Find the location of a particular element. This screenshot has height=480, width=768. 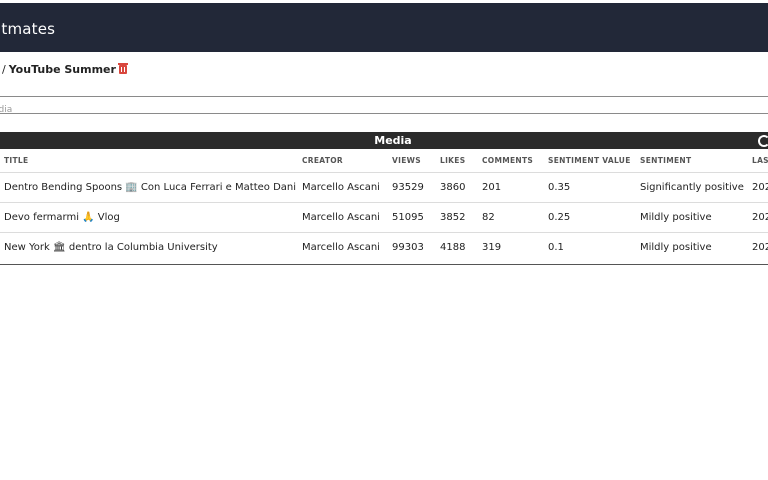

column-header-creator: CREATOR is located at coordinates (341, 161).